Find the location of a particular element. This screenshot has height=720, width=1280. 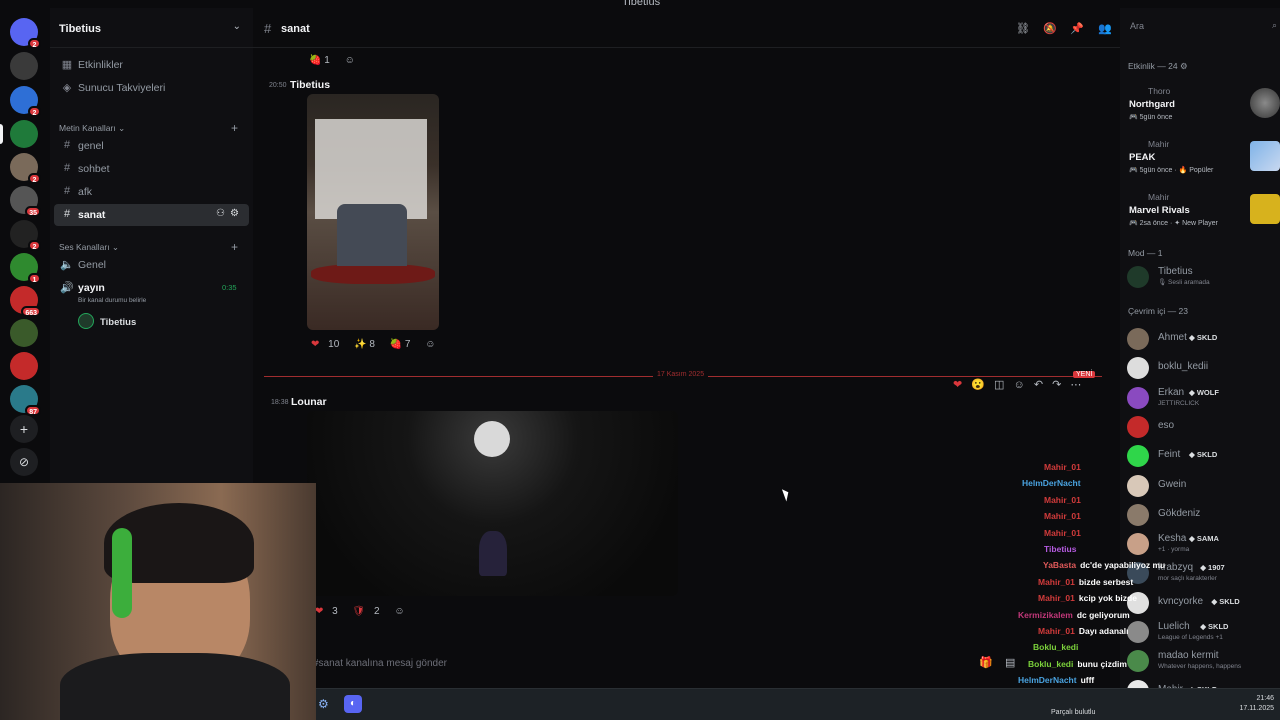

message-reactions: ❤ 10 ✨ 8 🍓 7 ☺ is located at coordinates (376, 344).